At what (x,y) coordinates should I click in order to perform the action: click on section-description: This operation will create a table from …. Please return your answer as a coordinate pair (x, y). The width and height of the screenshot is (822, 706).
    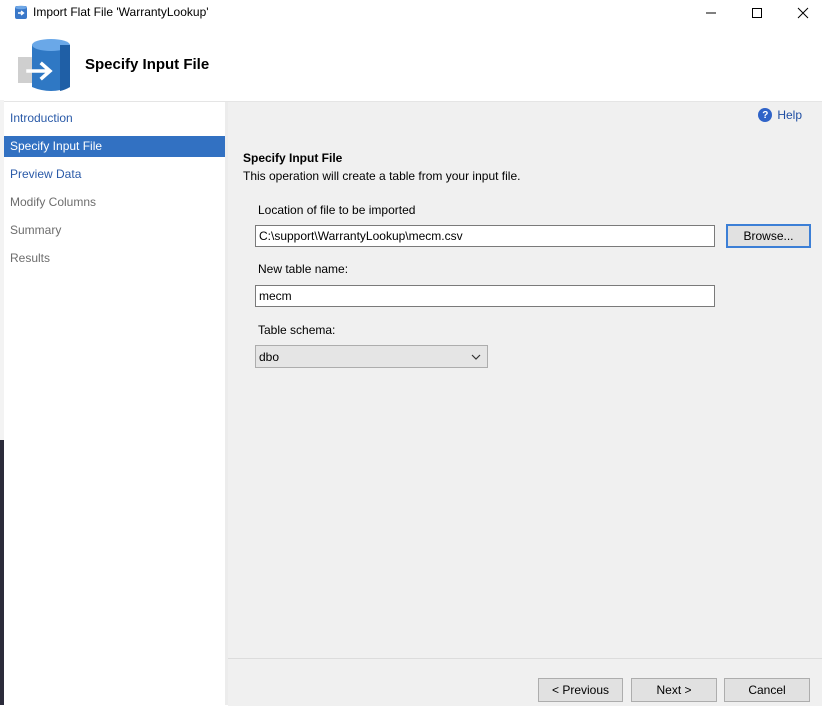
    Looking at the image, I should click on (382, 176).